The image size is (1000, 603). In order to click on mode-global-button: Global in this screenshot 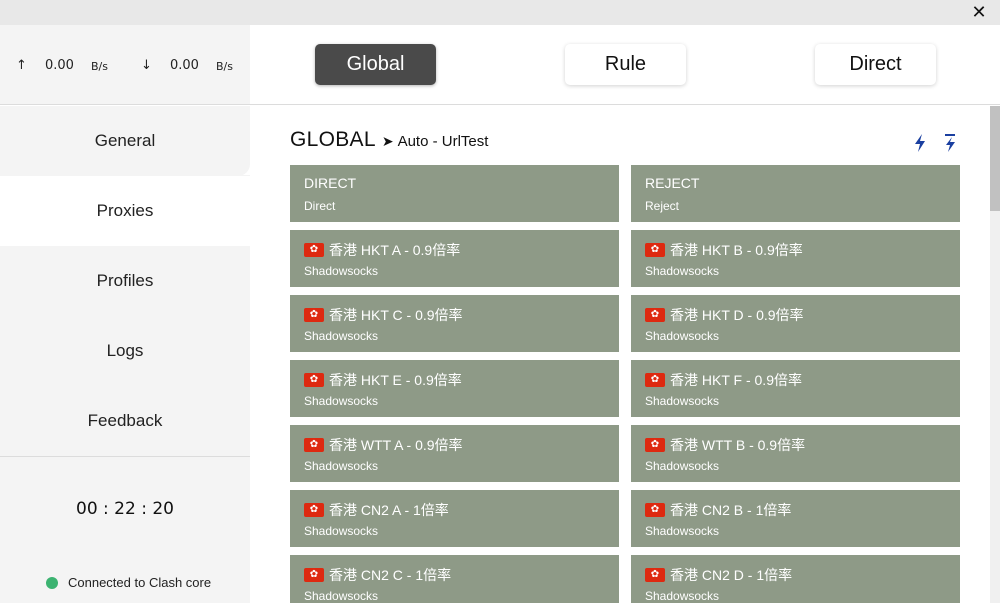, I will do `click(375, 64)`.